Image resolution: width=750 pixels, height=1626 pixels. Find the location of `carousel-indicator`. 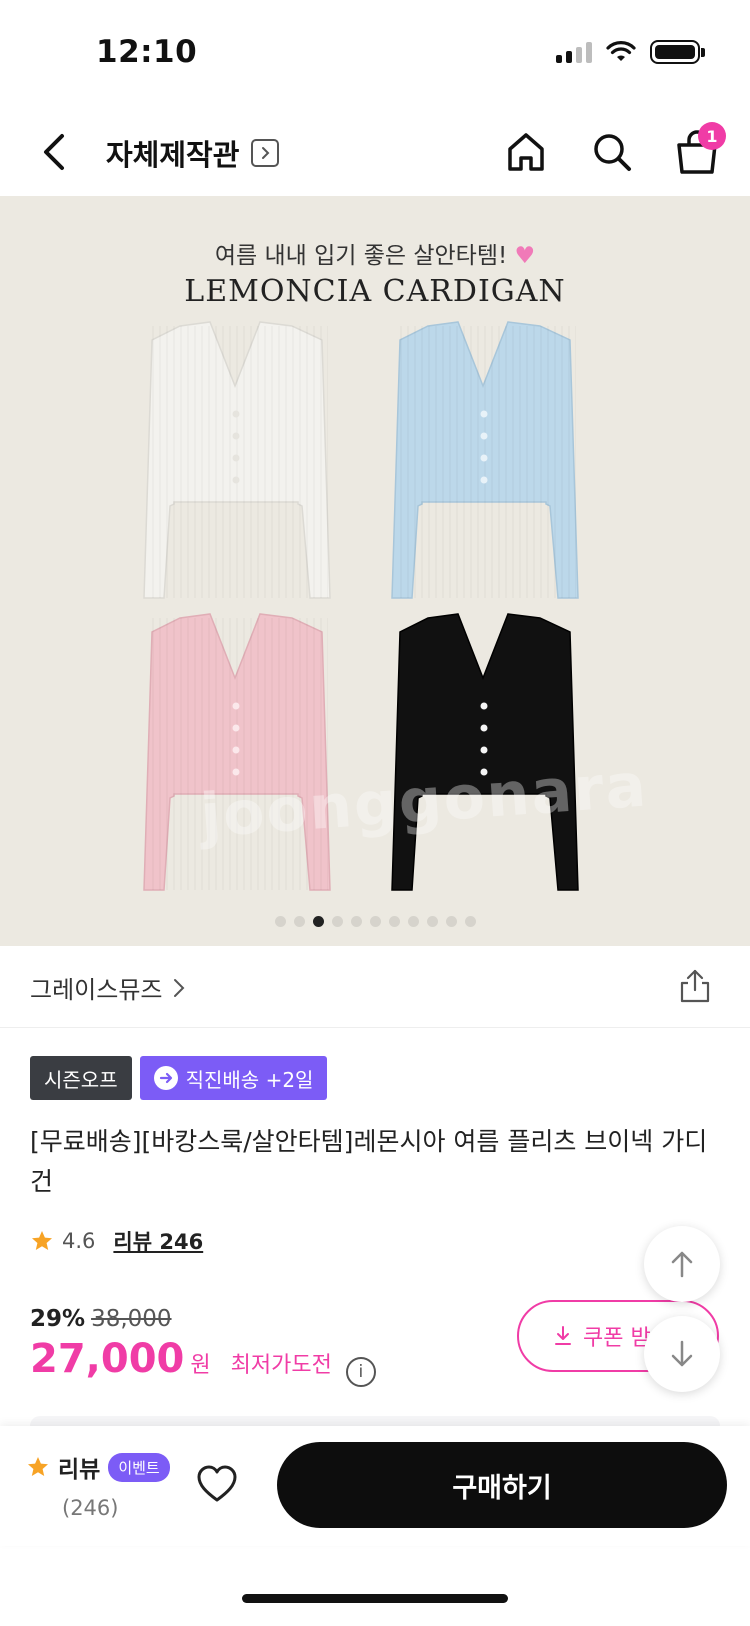

carousel-indicator is located at coordinates (375, 921).